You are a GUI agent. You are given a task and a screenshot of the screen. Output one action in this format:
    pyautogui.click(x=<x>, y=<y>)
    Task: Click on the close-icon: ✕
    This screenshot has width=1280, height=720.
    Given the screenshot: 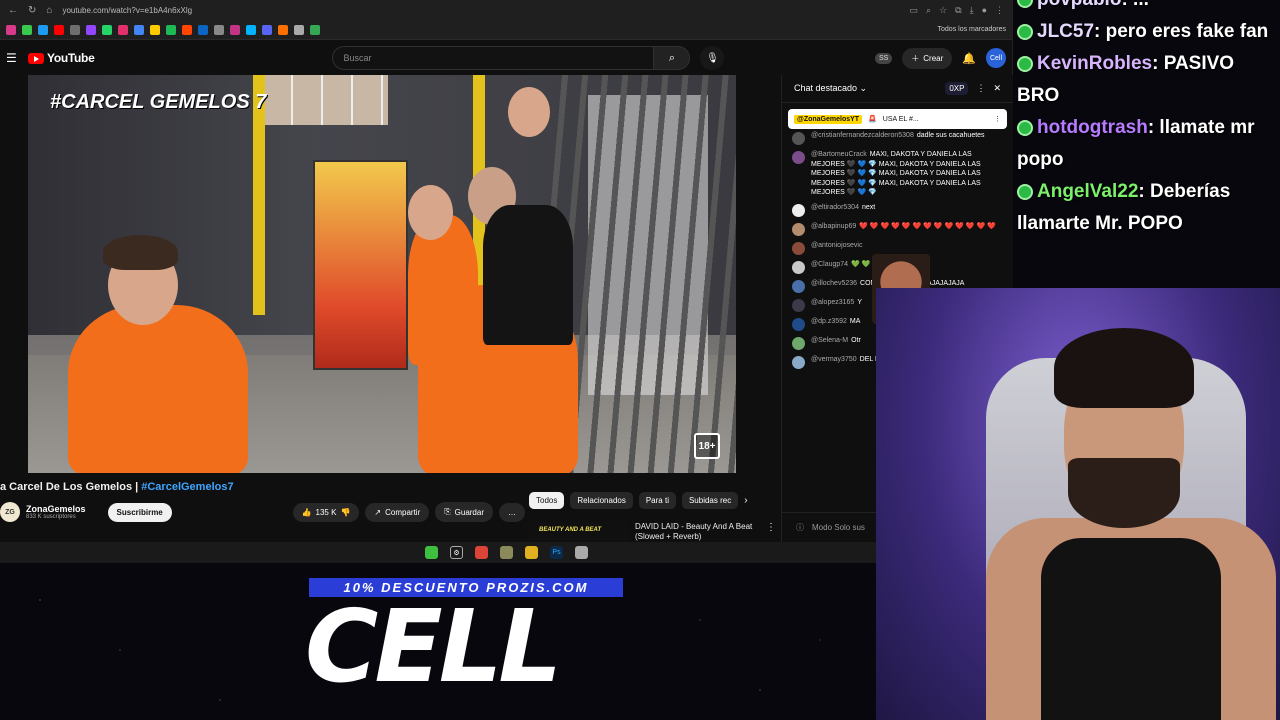 What is the action you would take?
    pyautogui.click(x=997, y=88)
    